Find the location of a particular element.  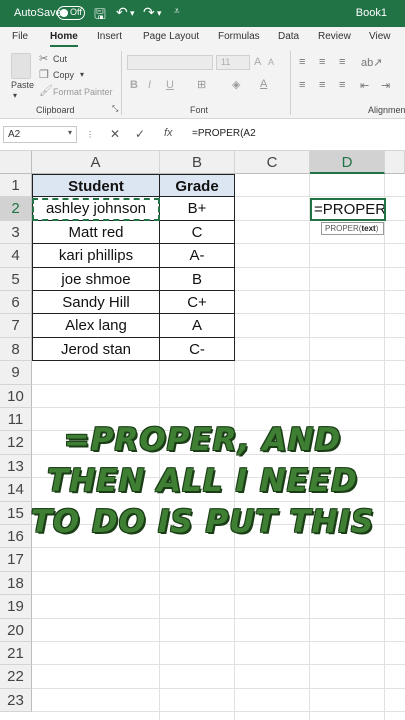

decrease-indent-icon: ⇤ is located at coordinates (364, 85).